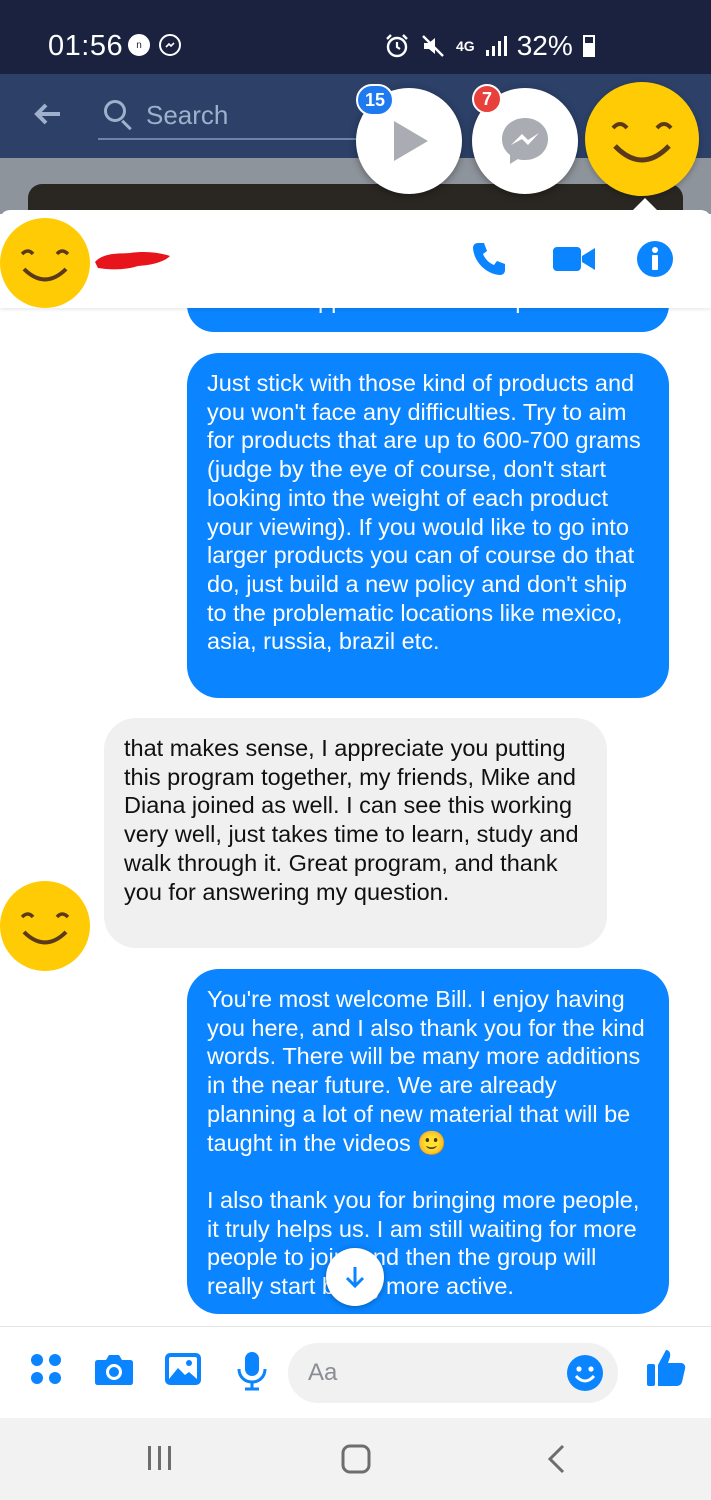  I want to click on system-navigation-bar, so click(355, 1459).